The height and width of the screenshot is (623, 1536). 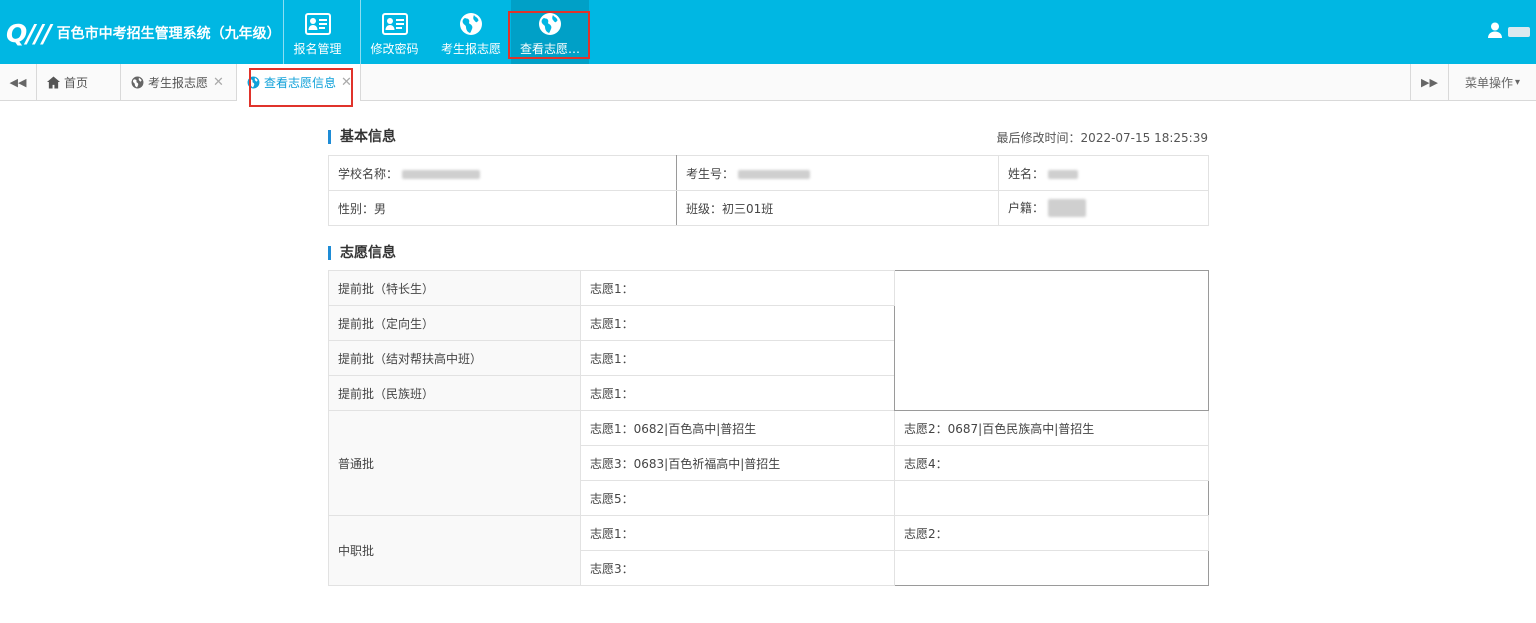 I want to click on gender-label: 性别：, so click(x=356, y=208).